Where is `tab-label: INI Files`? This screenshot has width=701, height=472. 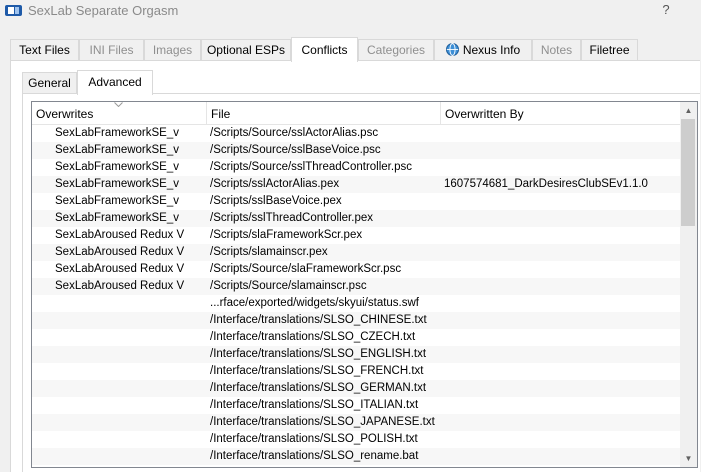
tab-label: INI Files is located at coordinates (111, 50).